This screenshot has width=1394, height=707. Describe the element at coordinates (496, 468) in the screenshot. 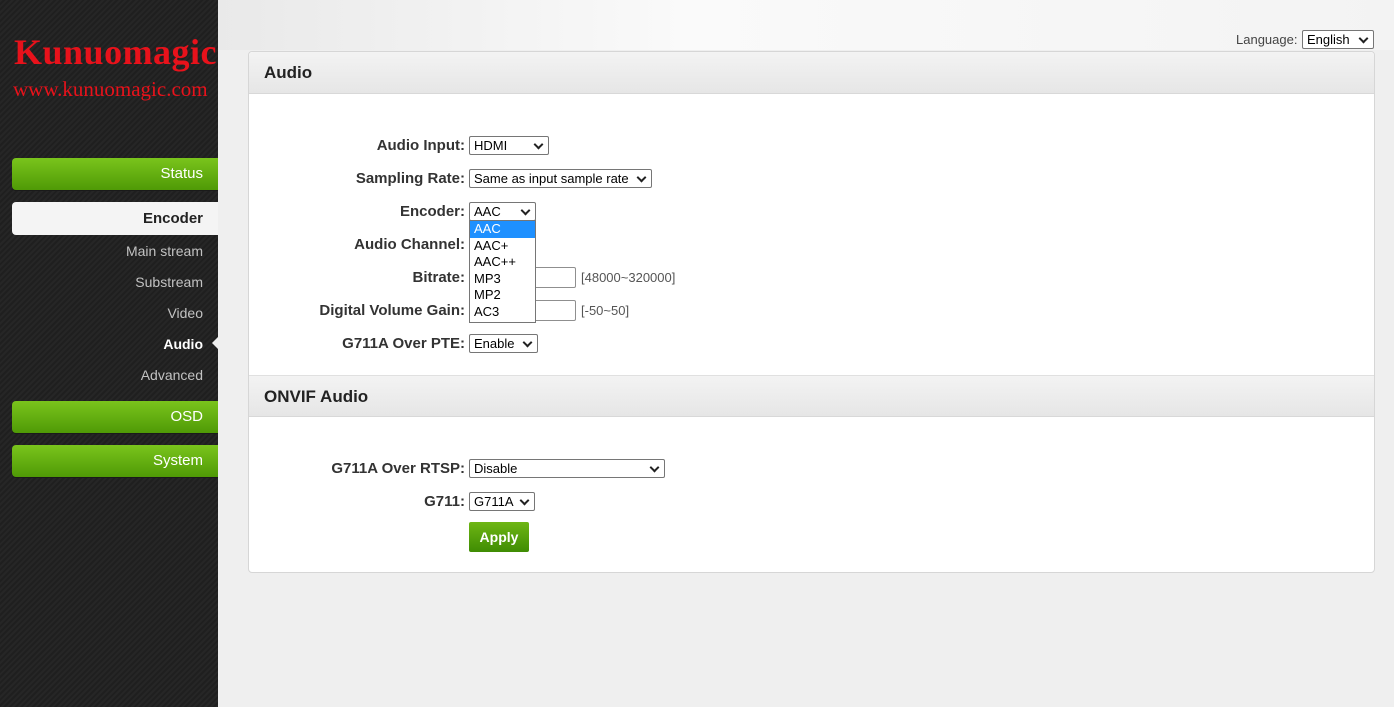

I see `g711a-rtsp-value: Disable` at that location.